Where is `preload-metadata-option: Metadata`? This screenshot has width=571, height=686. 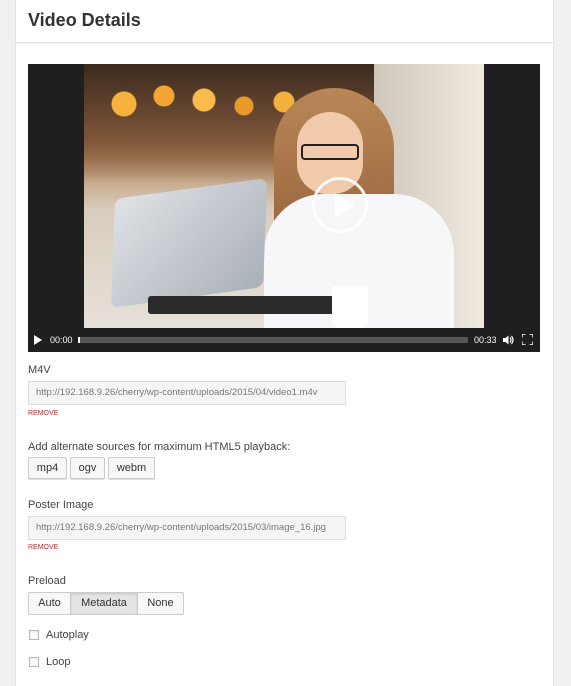
preload-metadata-option: Metadata is located at coordinates (104, 603).